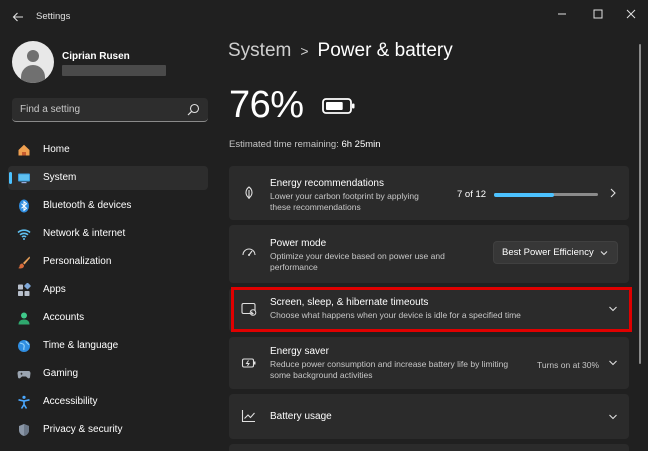 This screenshot has height=451, width=648. I want to click on sidebar-item-accounts: Accounts, so click(108, 318).